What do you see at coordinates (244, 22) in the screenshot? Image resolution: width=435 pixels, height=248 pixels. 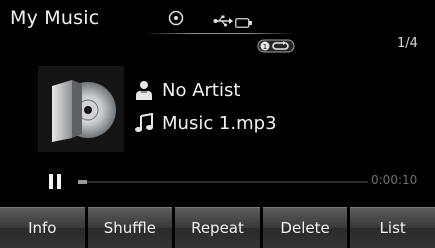 I see `ipod-icon` at bounding box center [244, 22].